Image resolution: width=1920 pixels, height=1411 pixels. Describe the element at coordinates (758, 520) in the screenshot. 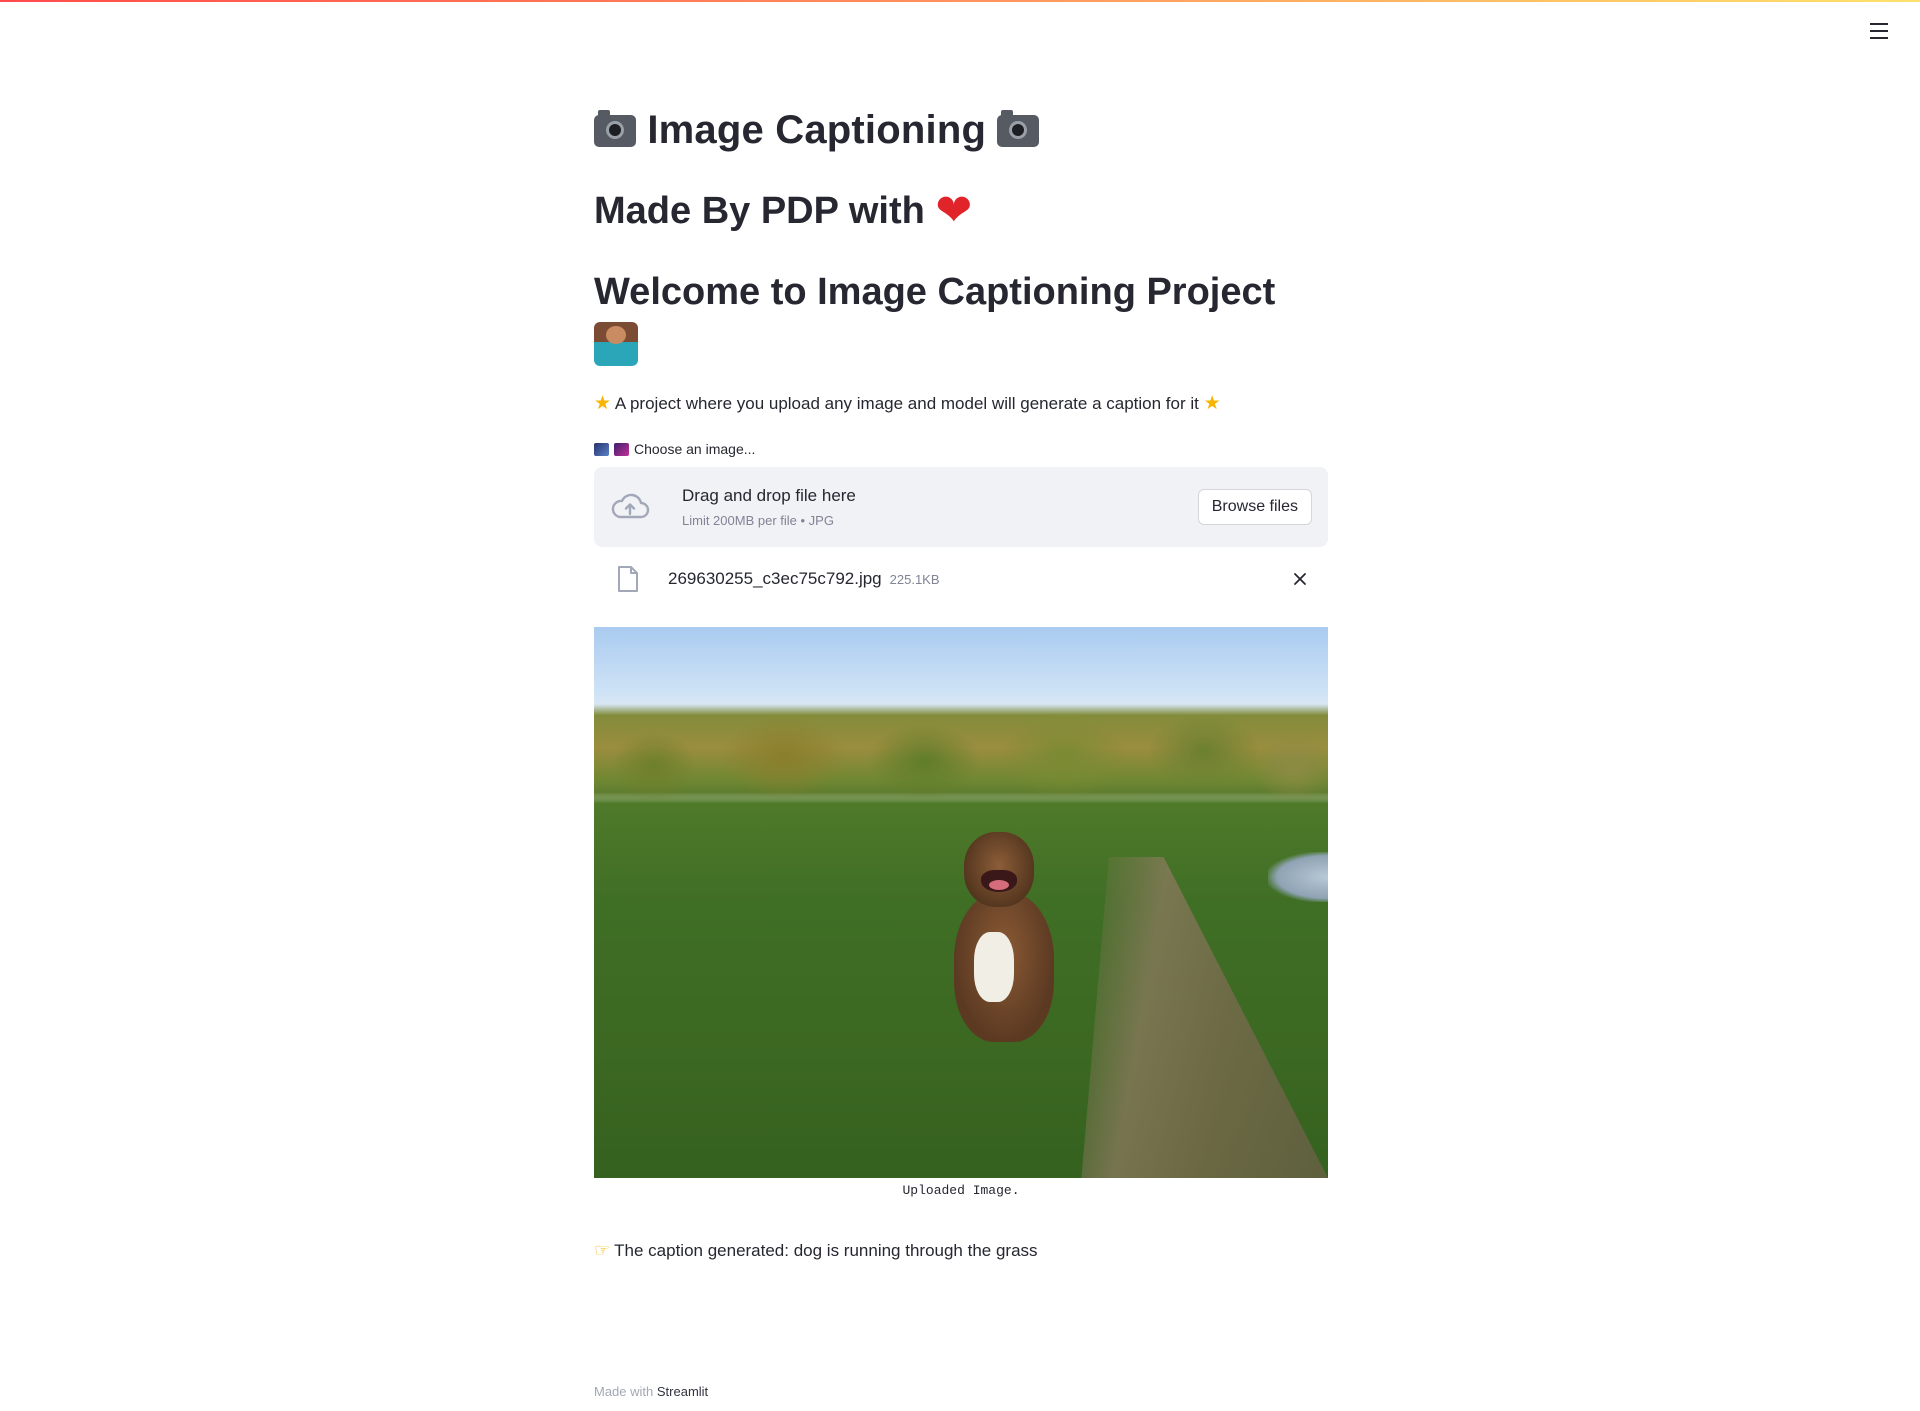

I see `dropzone-limit: Limit 200MB per file • JPG` at that location.